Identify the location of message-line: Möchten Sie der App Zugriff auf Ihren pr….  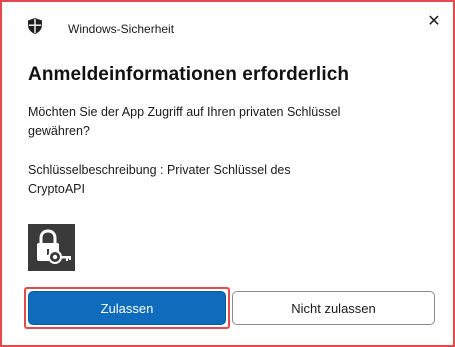
(184, 112).